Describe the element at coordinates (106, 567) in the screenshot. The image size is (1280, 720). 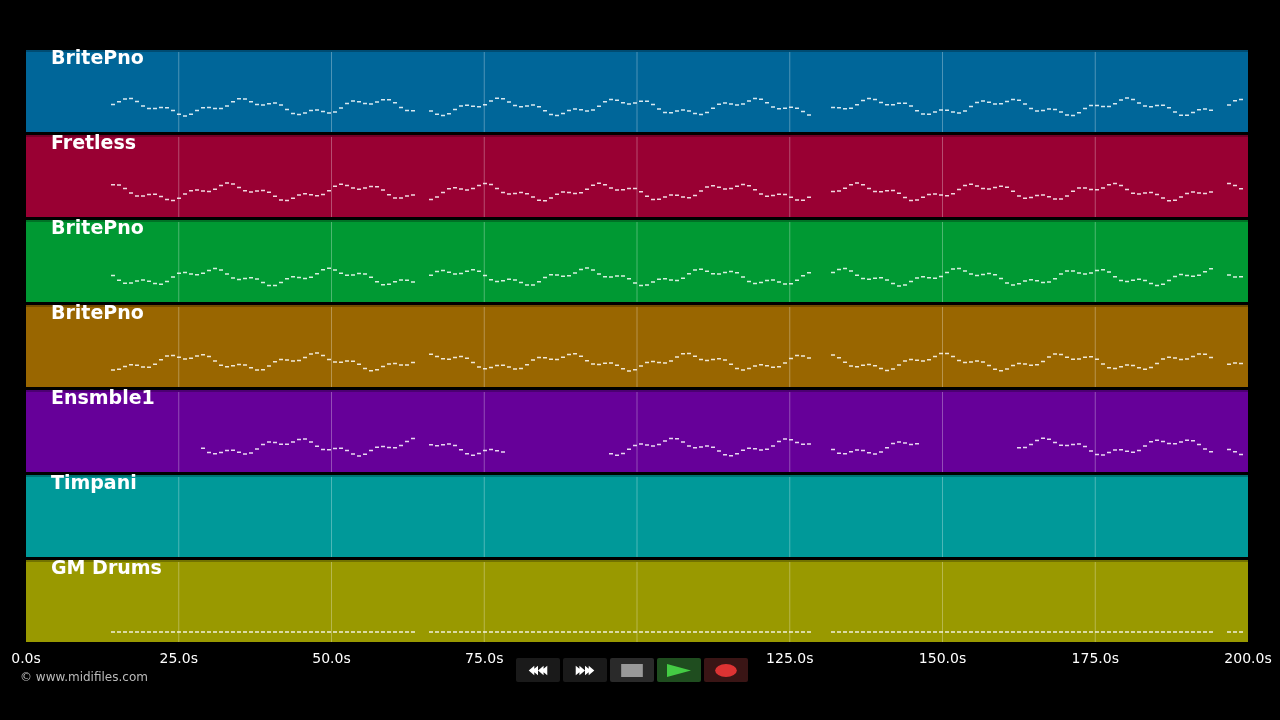
I see `track-name: GM Drums` at that location.